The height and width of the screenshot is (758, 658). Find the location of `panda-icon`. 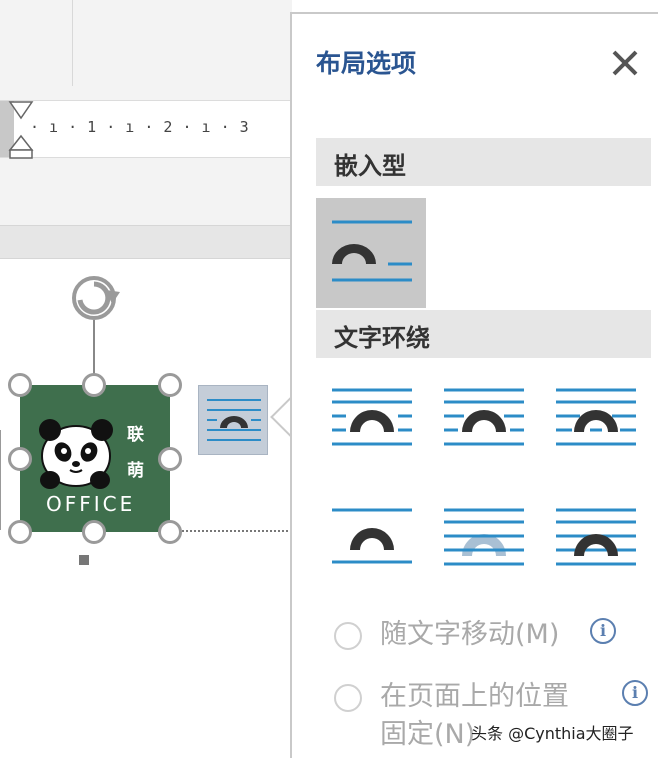

panda-icon is located at coordinates (76, 454).